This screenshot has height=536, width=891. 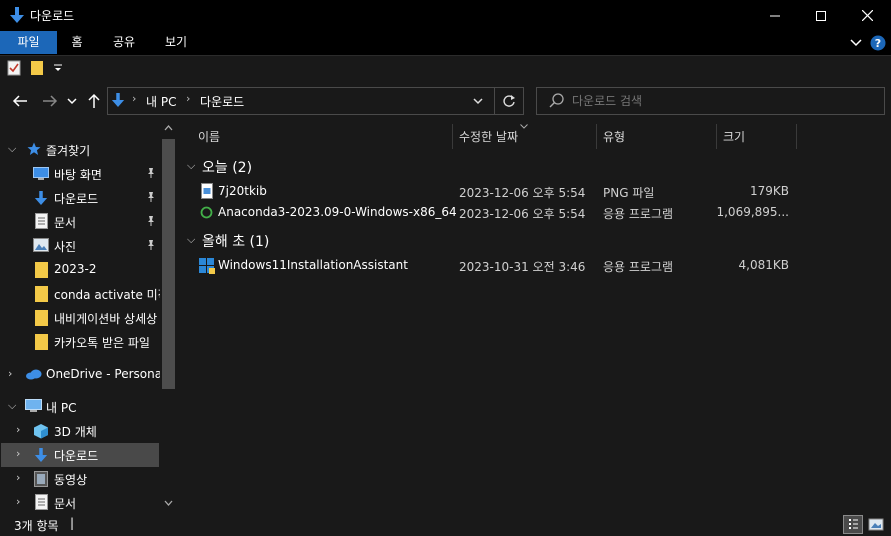 I want to click on refresh-icon, so click(x=509, y=101).